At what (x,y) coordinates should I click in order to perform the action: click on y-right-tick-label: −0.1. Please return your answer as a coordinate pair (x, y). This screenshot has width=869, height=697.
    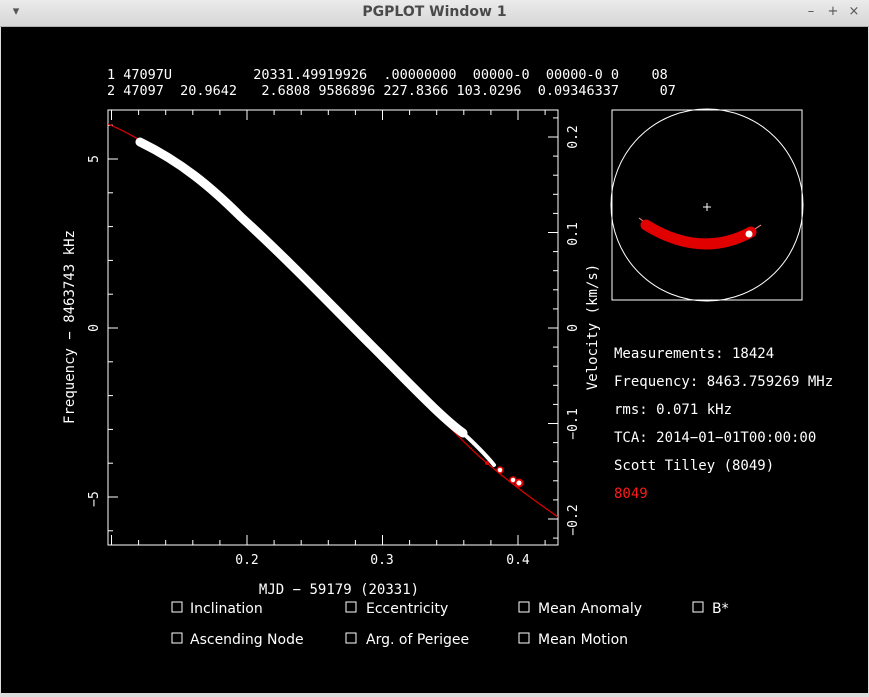
    Looking at the image, I should click on (573, 423).